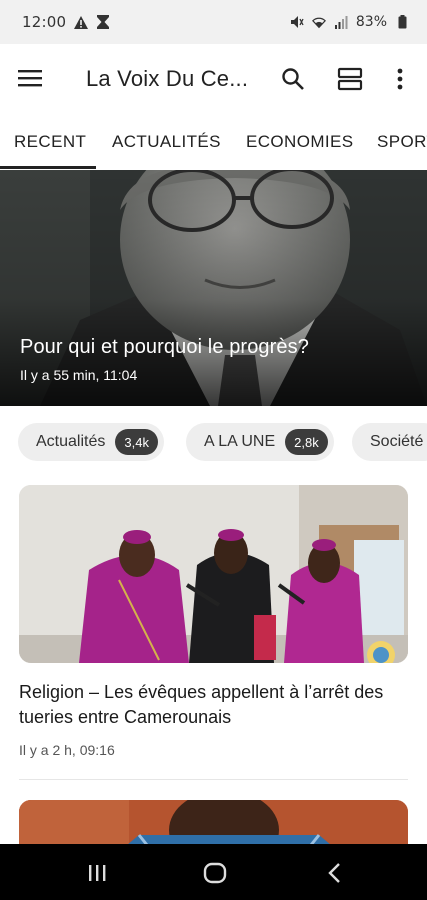  Describe the element at coordinates (397, 441) in the screenshot. I see `chip-label: Société` at that location.